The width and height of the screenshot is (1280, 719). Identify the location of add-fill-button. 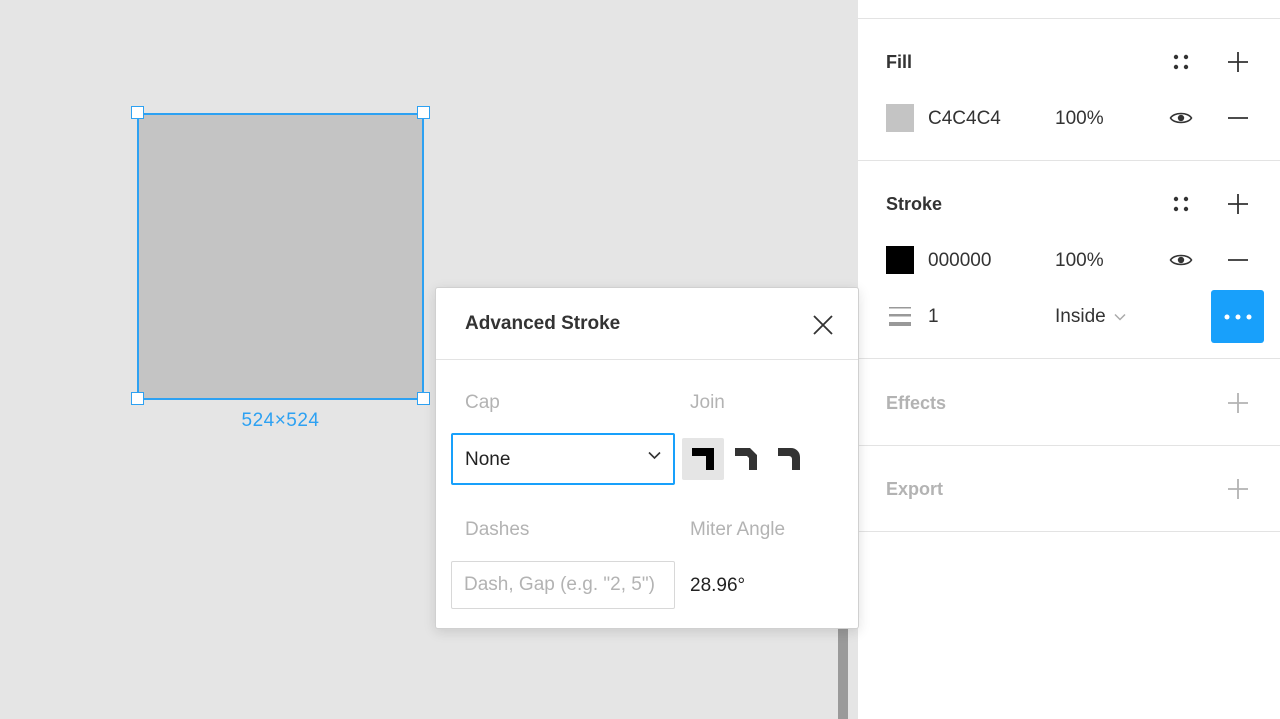
(1238, 62).